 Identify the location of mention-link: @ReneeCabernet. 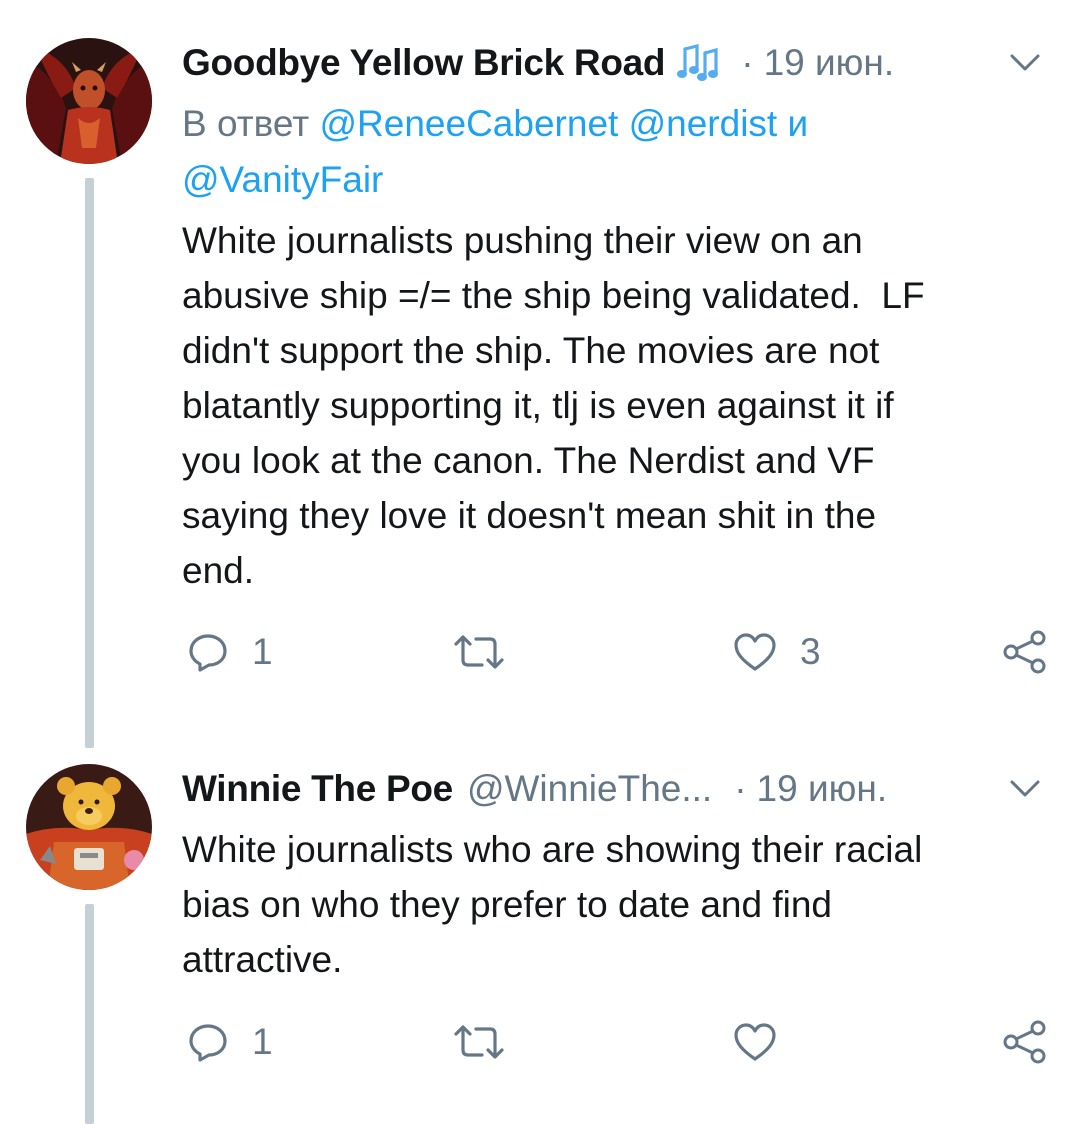
(469, 123).